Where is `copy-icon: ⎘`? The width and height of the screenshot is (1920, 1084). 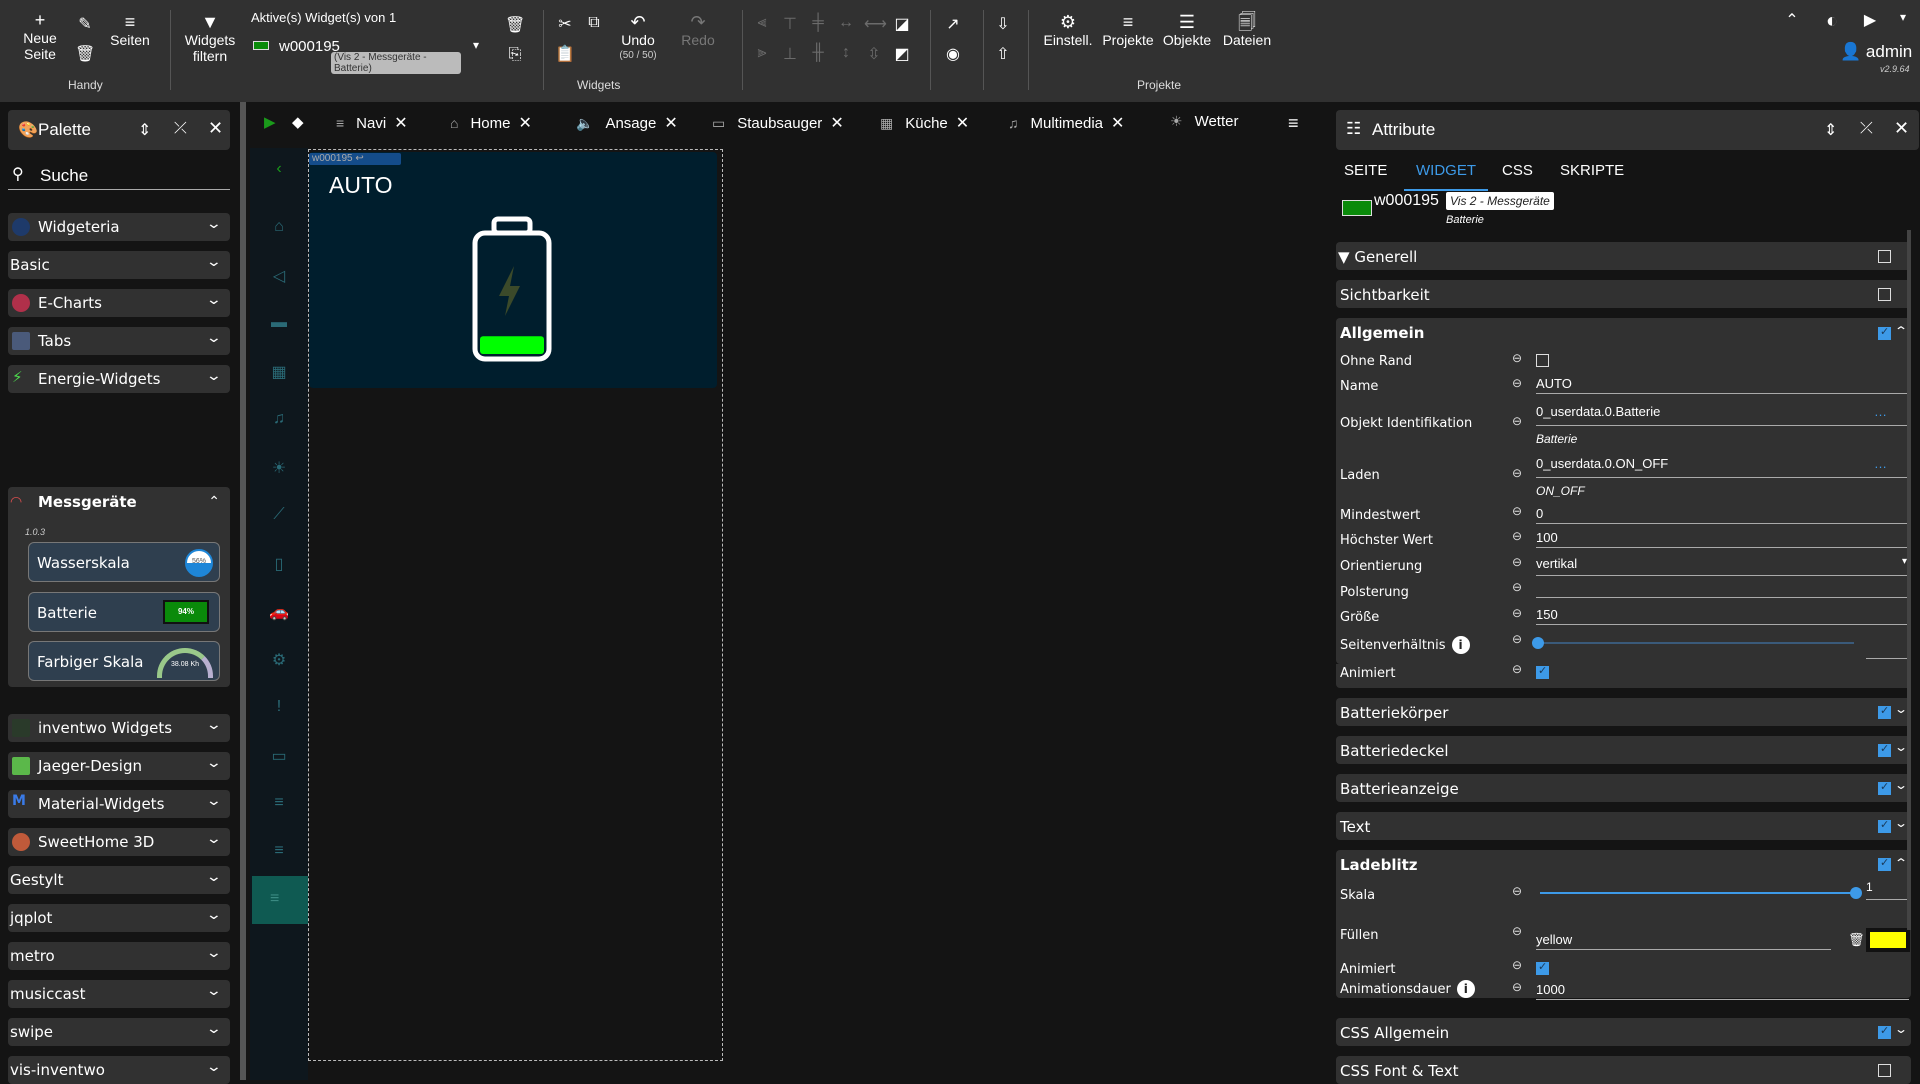 copy-icon: ⎘ is located at coordinates (515, 55).